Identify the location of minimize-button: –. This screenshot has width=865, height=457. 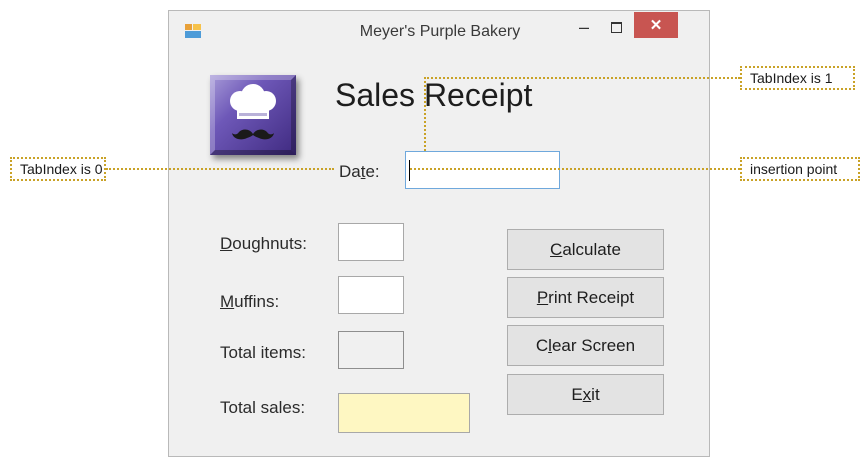
(584, 27).